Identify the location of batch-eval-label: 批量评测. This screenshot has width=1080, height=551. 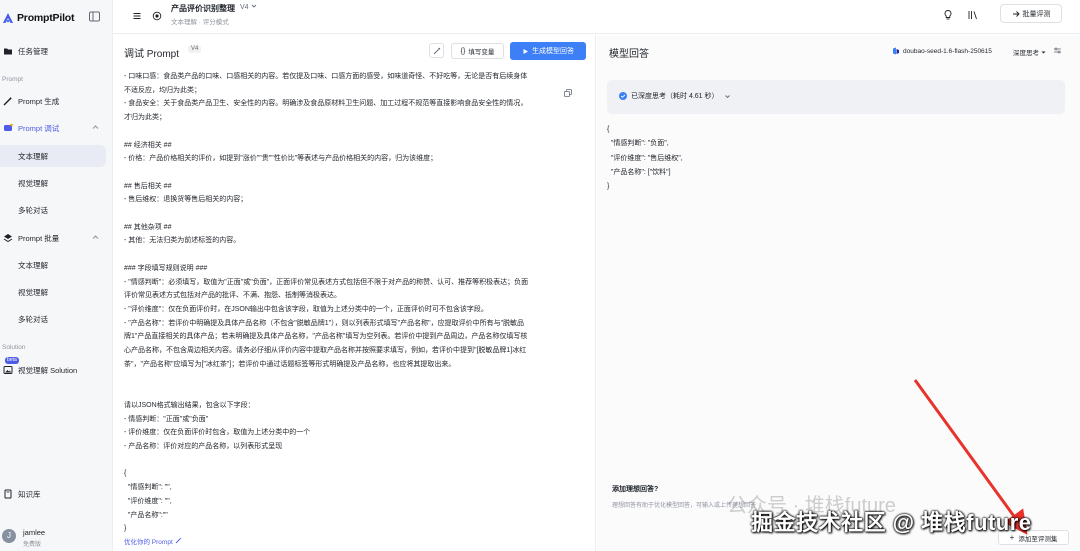
(1036, 14).